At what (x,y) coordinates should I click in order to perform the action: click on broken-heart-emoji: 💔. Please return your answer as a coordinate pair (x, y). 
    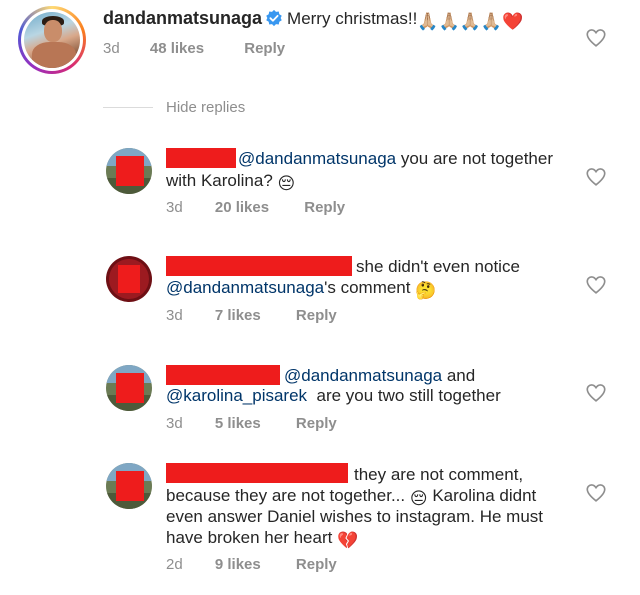
    Looking at the image, I should click on (348, 540).